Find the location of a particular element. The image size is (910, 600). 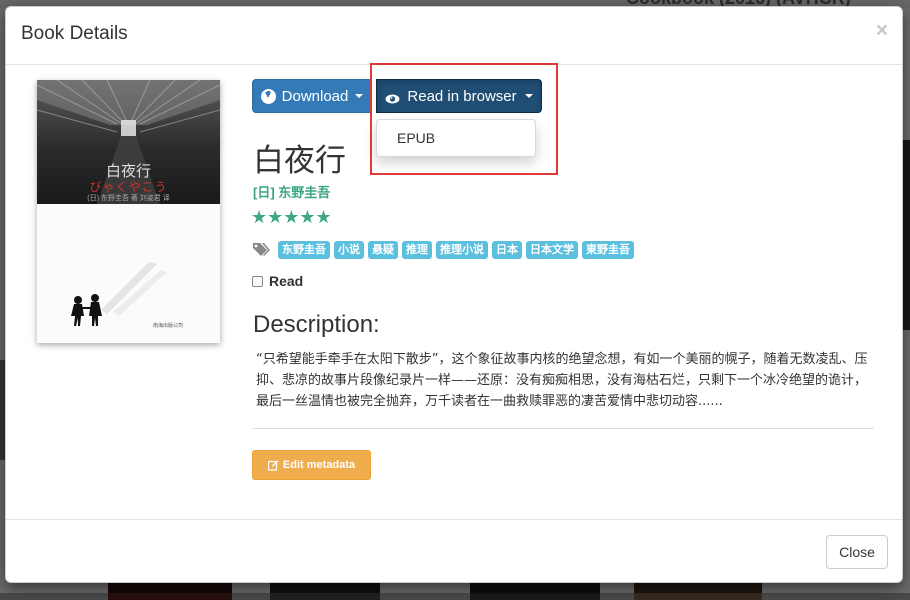

cover-publisher-mark: 南海出版公司 is located at coordinates (168, 326).